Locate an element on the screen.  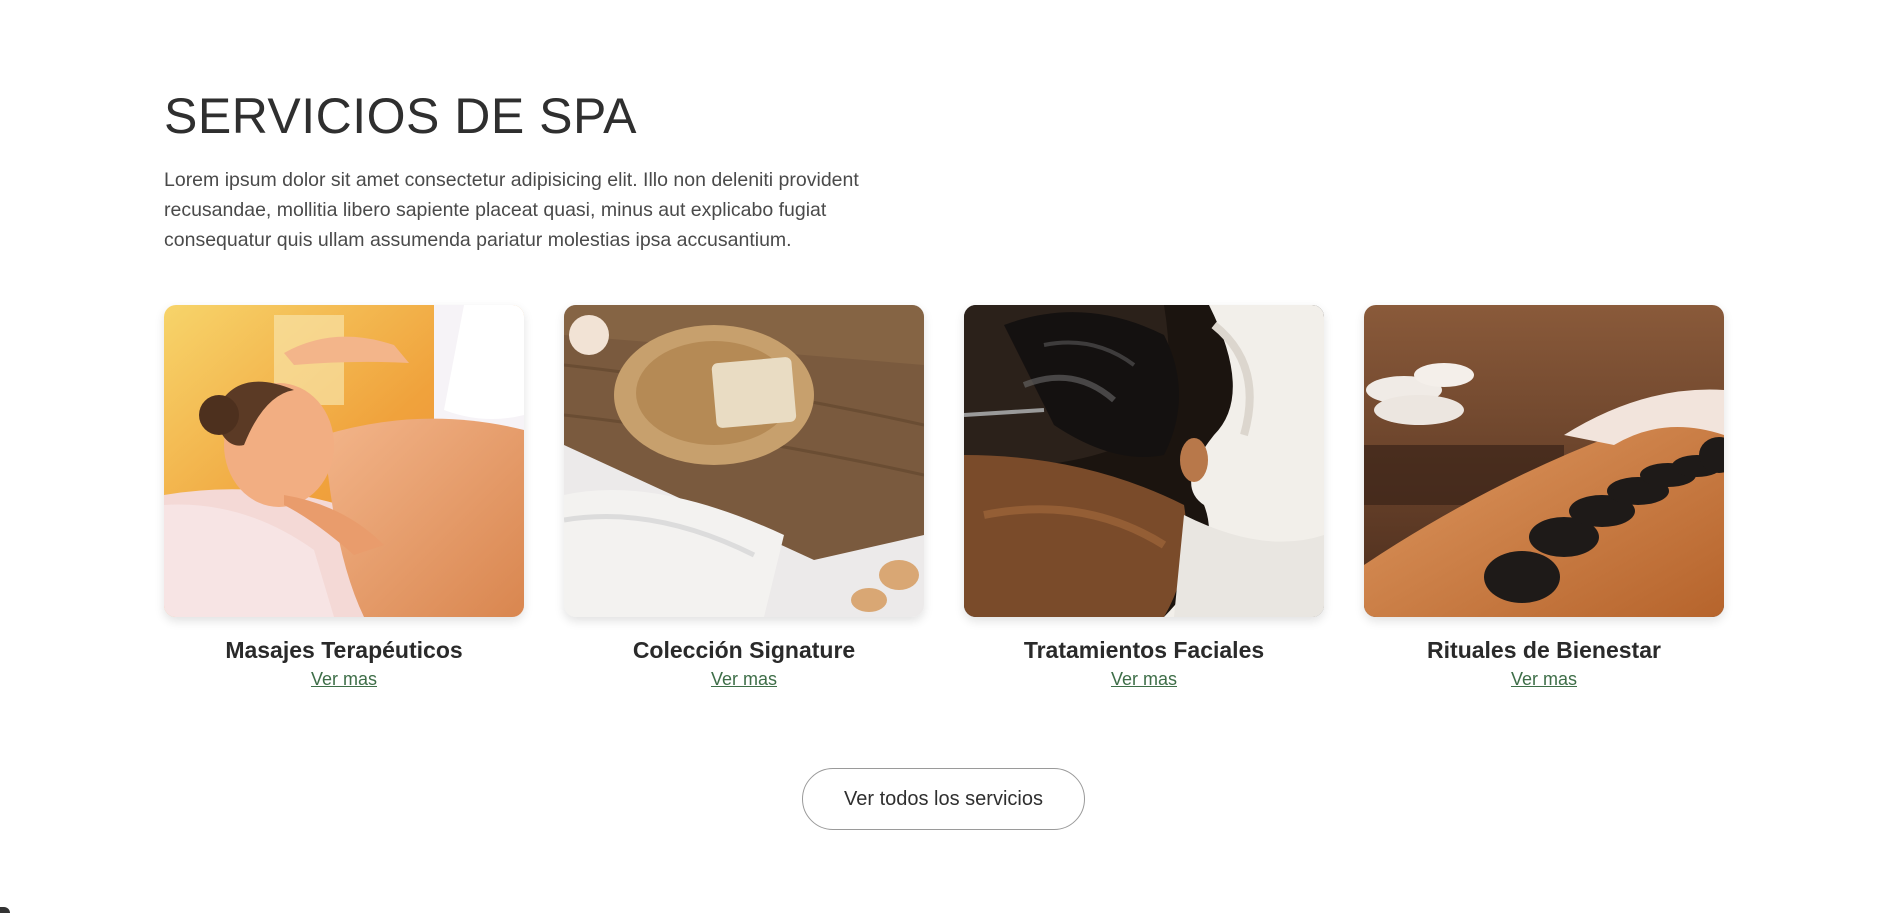
hot-stones-photo is located at coordinates (1544, 461).